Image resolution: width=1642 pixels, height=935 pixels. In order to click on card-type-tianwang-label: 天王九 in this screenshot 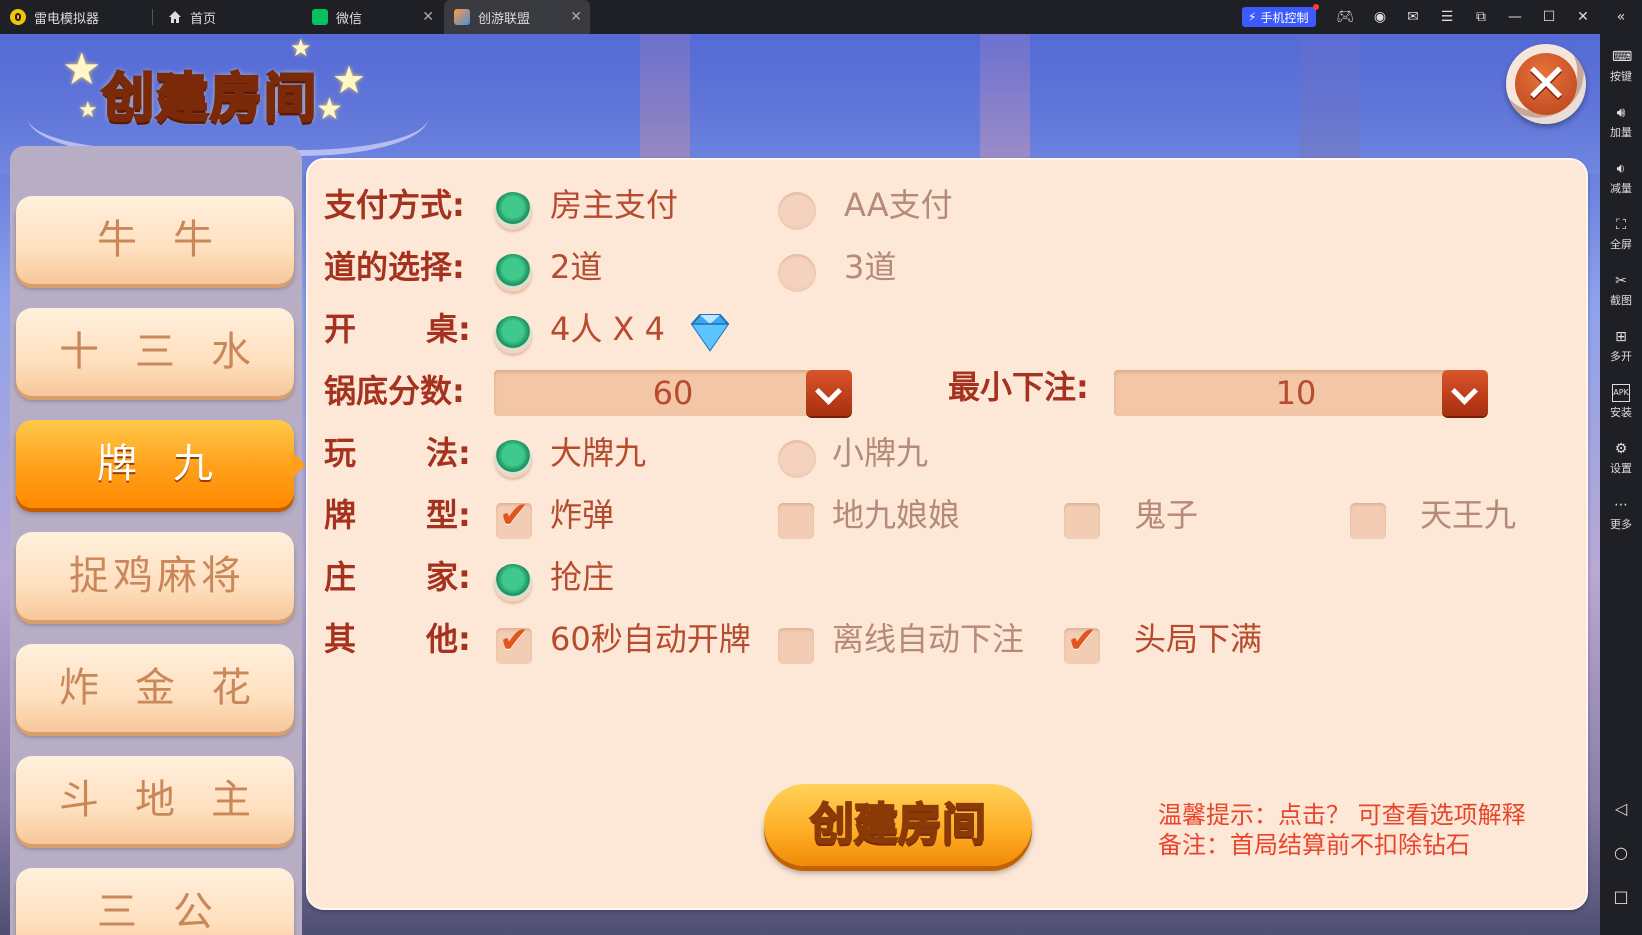, I will do `click(1468, 515)`.